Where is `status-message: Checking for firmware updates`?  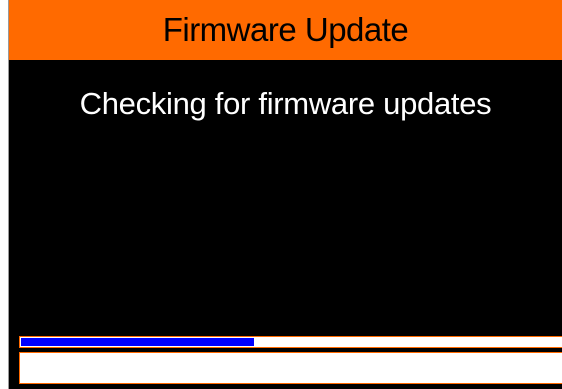 status-message: Checking for firmware updates is located at coordinates (285, 103).